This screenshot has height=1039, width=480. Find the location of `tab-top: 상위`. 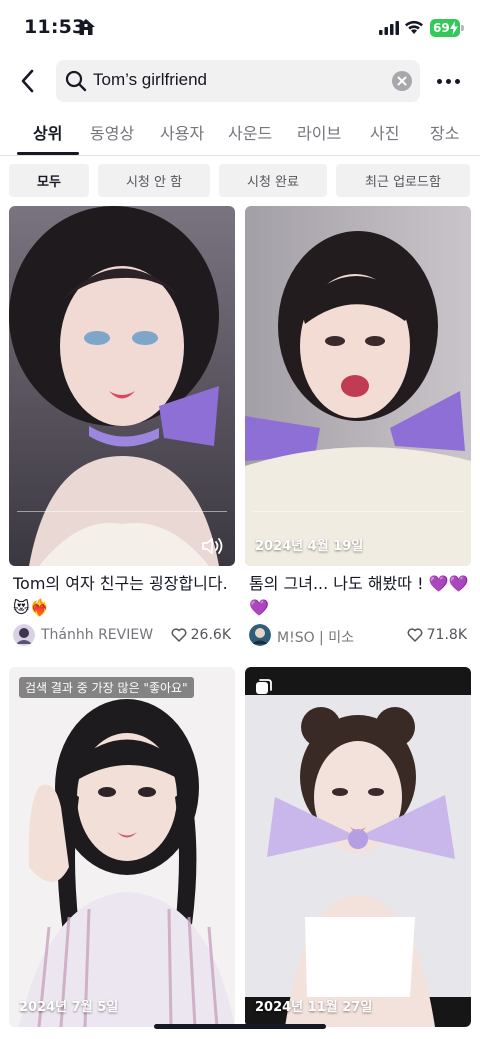

tab-top: 상위 is located at coordinates (47, 132).